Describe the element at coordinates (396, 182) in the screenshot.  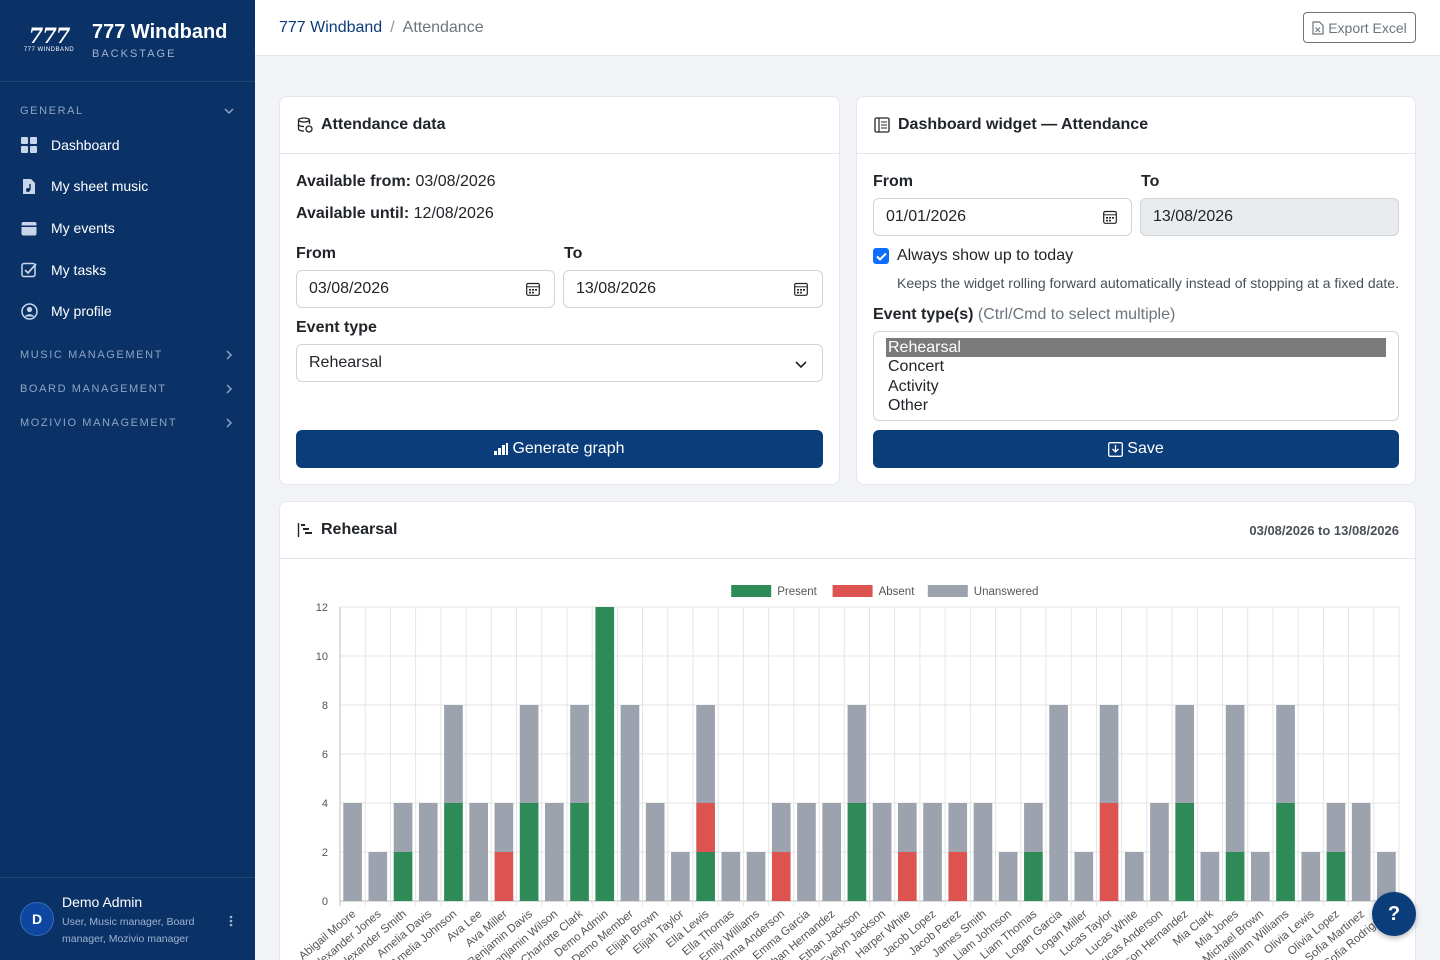
I see `available-from: Available from: 03/08/2026` at that location.